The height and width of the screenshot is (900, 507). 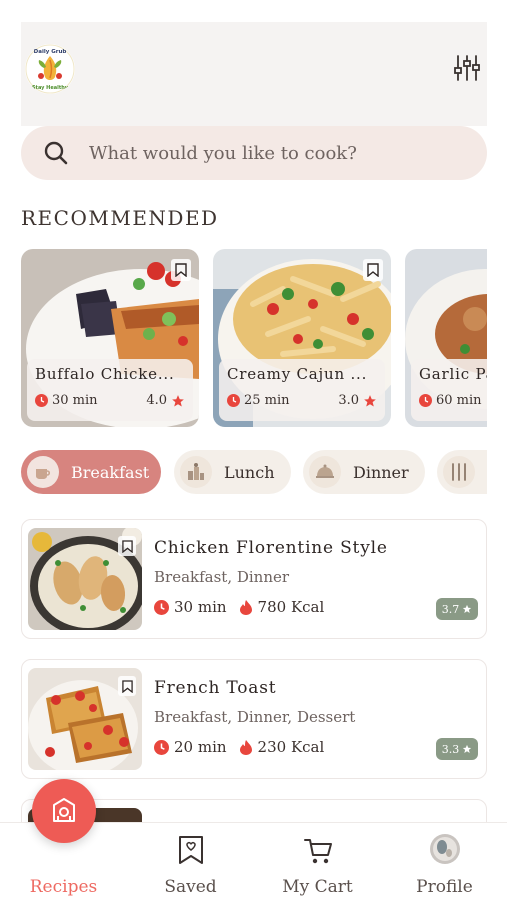 I want to click on utensils-icon, so click(x=459, y=472).